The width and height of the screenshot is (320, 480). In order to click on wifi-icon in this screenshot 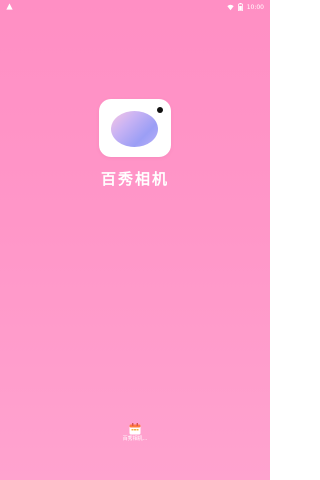, I will do `click(230, 8)`.